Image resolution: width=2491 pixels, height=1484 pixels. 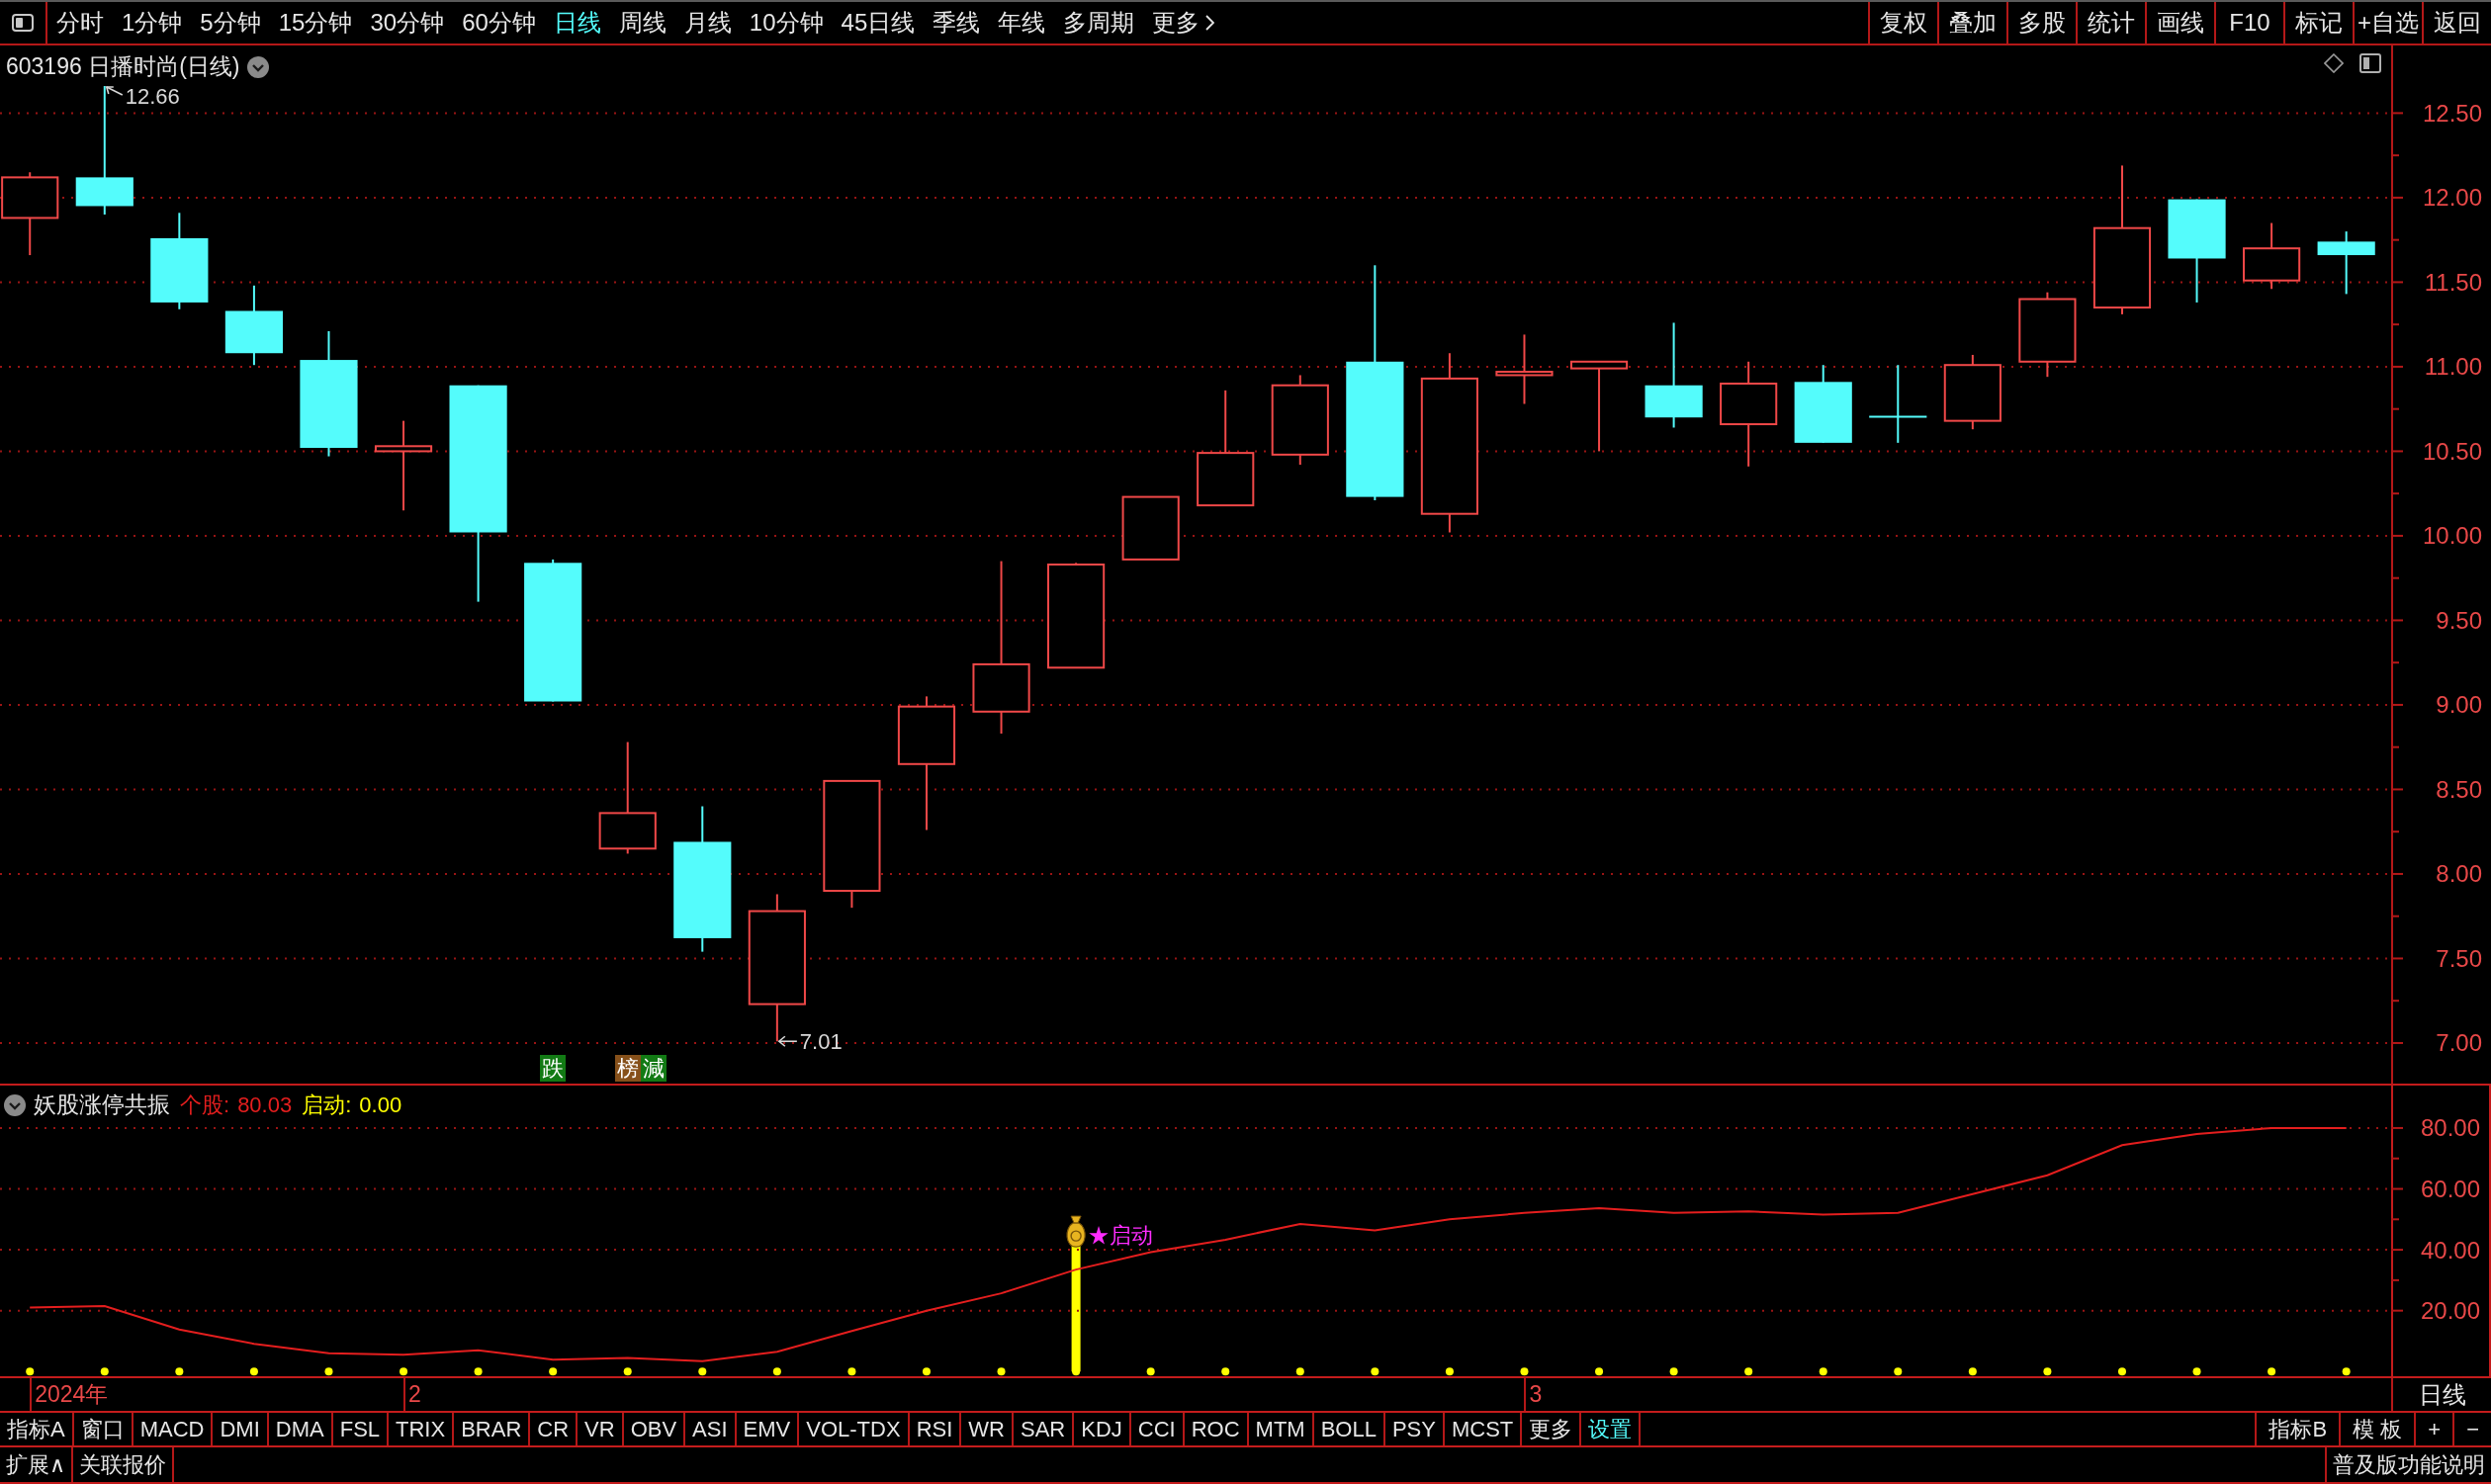 What do you see at coordinates (2459, 874) in the screenshot?
I see `axis-label: 8.00` at bounding box center [2459, 874].